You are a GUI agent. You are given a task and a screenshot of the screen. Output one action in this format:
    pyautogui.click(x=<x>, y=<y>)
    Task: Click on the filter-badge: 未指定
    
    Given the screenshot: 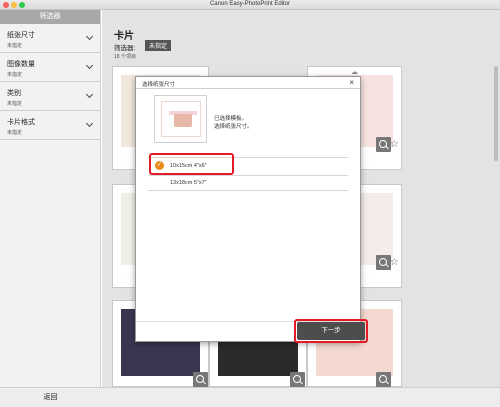 What is the action you would take?
    pyautogui.click(x=158, y=45)
    